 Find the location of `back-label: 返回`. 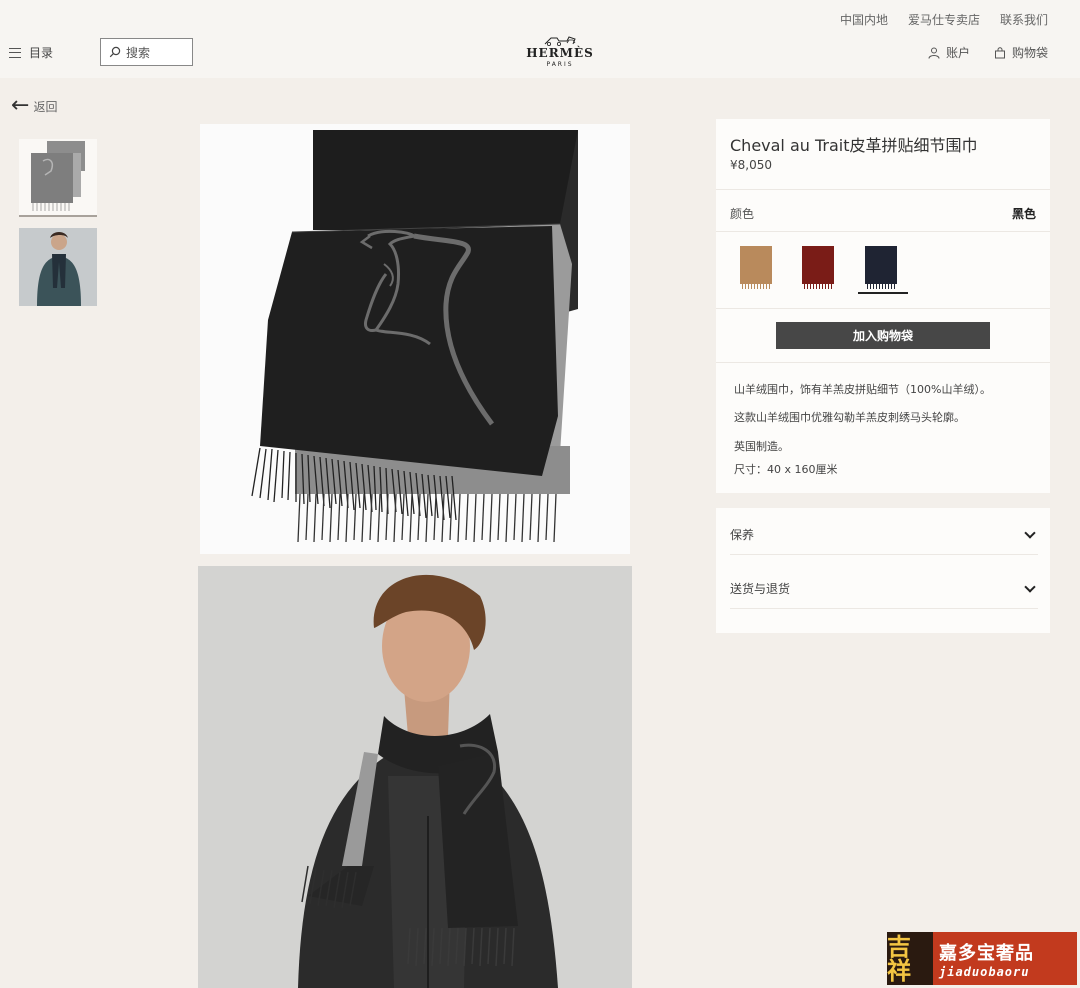

back-label: 返回 is located at coordinates (45, 106).